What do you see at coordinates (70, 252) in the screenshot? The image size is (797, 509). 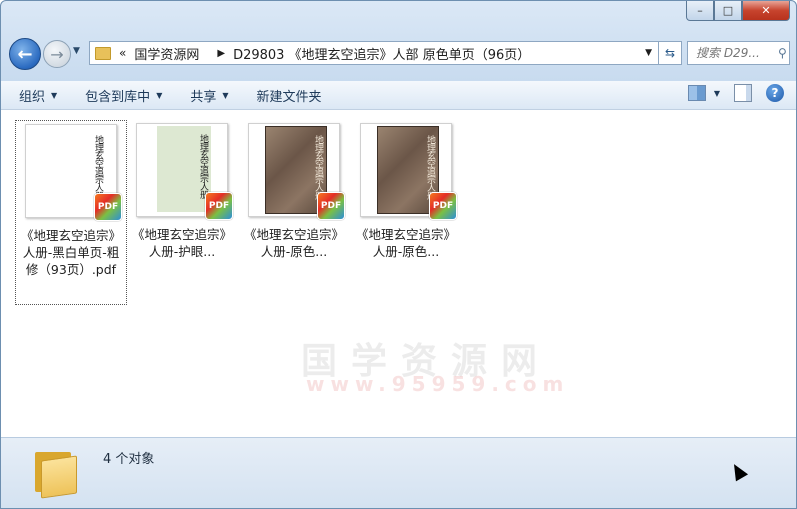 I see `file-name: 《地理玄空追宗》人册-黑白单页-粗修（93页）.pdf` at bounding box center [70, 252].